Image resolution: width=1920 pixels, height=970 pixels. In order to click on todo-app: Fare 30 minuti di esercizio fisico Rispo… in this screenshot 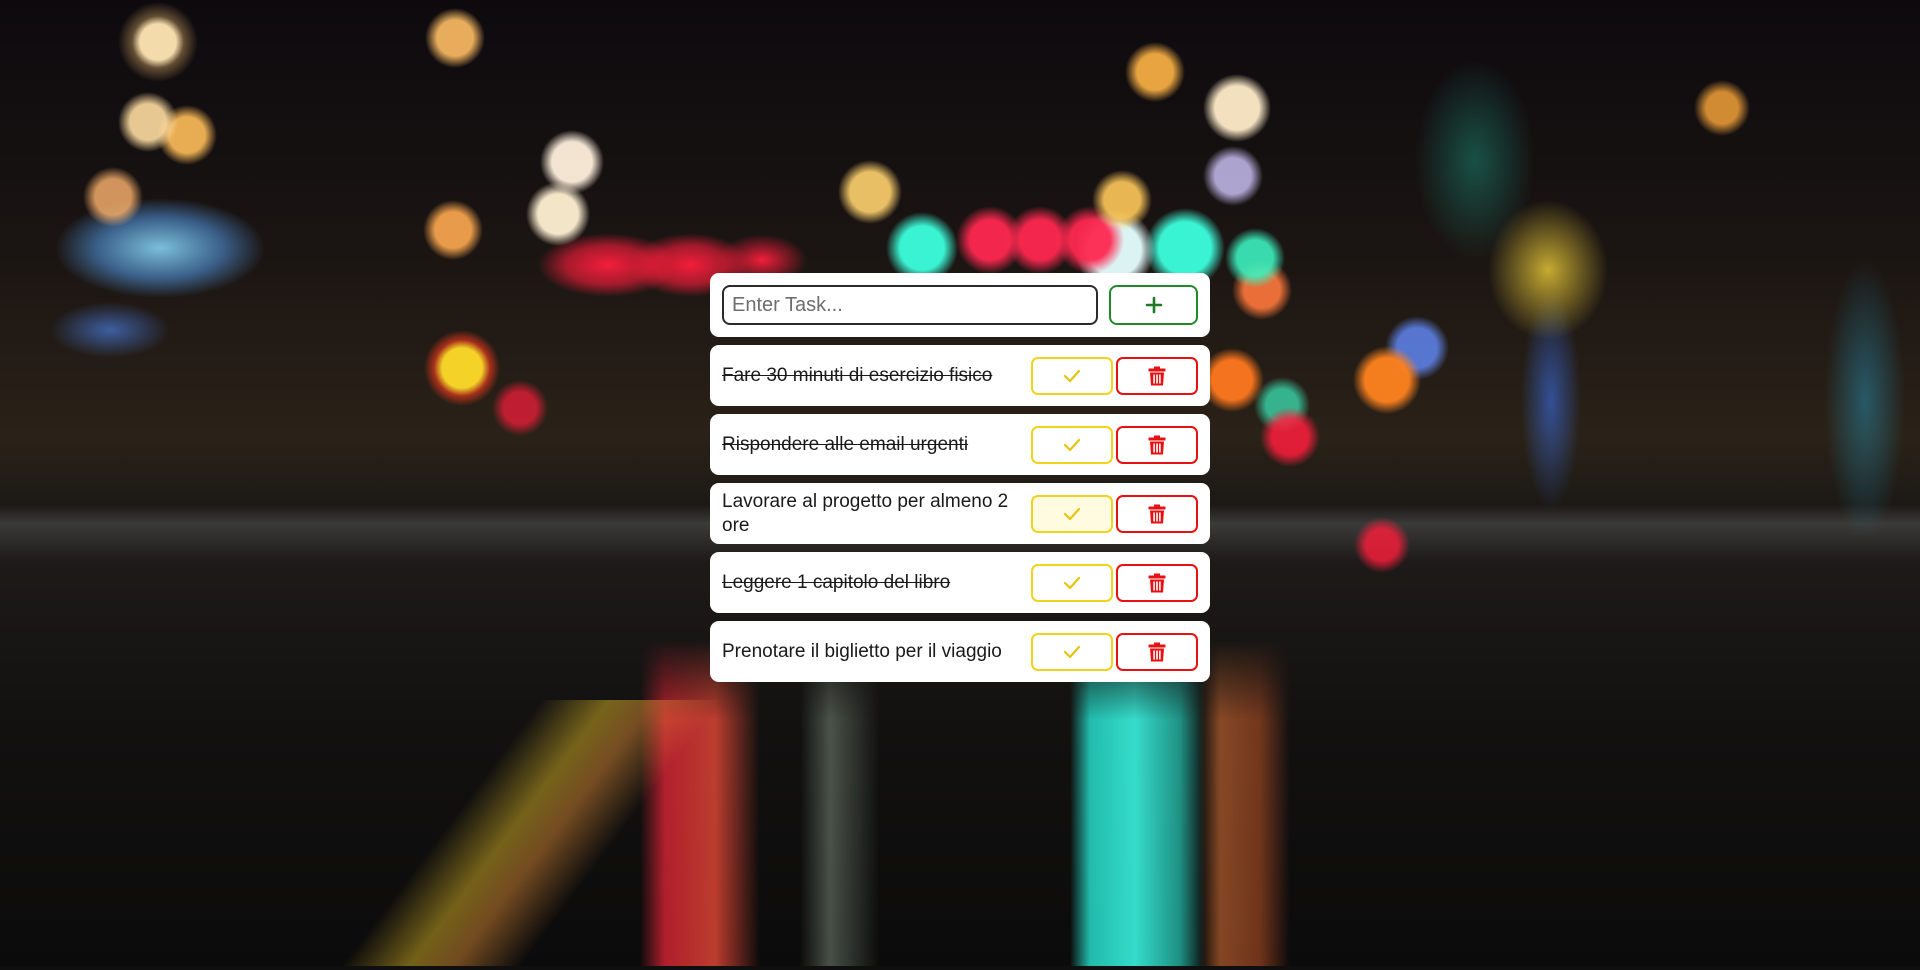, I will do `click(960, 481)`.